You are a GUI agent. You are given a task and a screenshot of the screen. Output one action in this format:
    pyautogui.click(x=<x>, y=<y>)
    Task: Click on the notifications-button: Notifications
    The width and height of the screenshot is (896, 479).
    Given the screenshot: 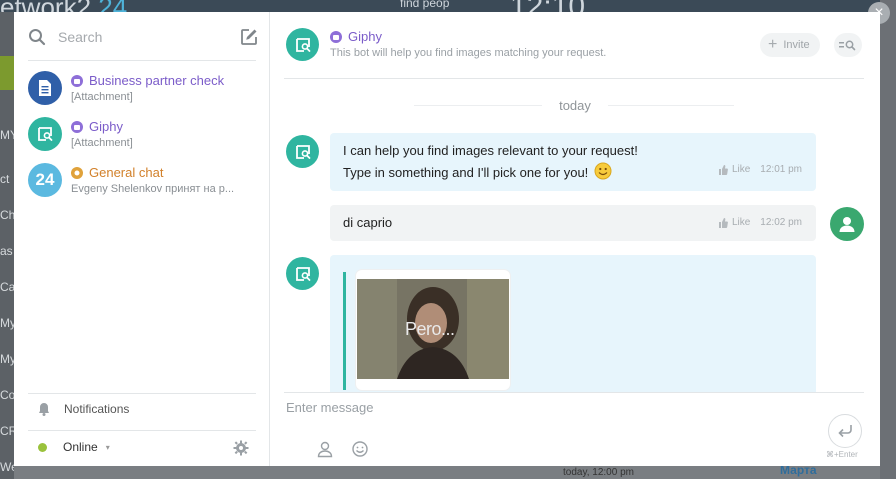 What is the action you would take?
    pyautogui.click(x=83, y=409)
    